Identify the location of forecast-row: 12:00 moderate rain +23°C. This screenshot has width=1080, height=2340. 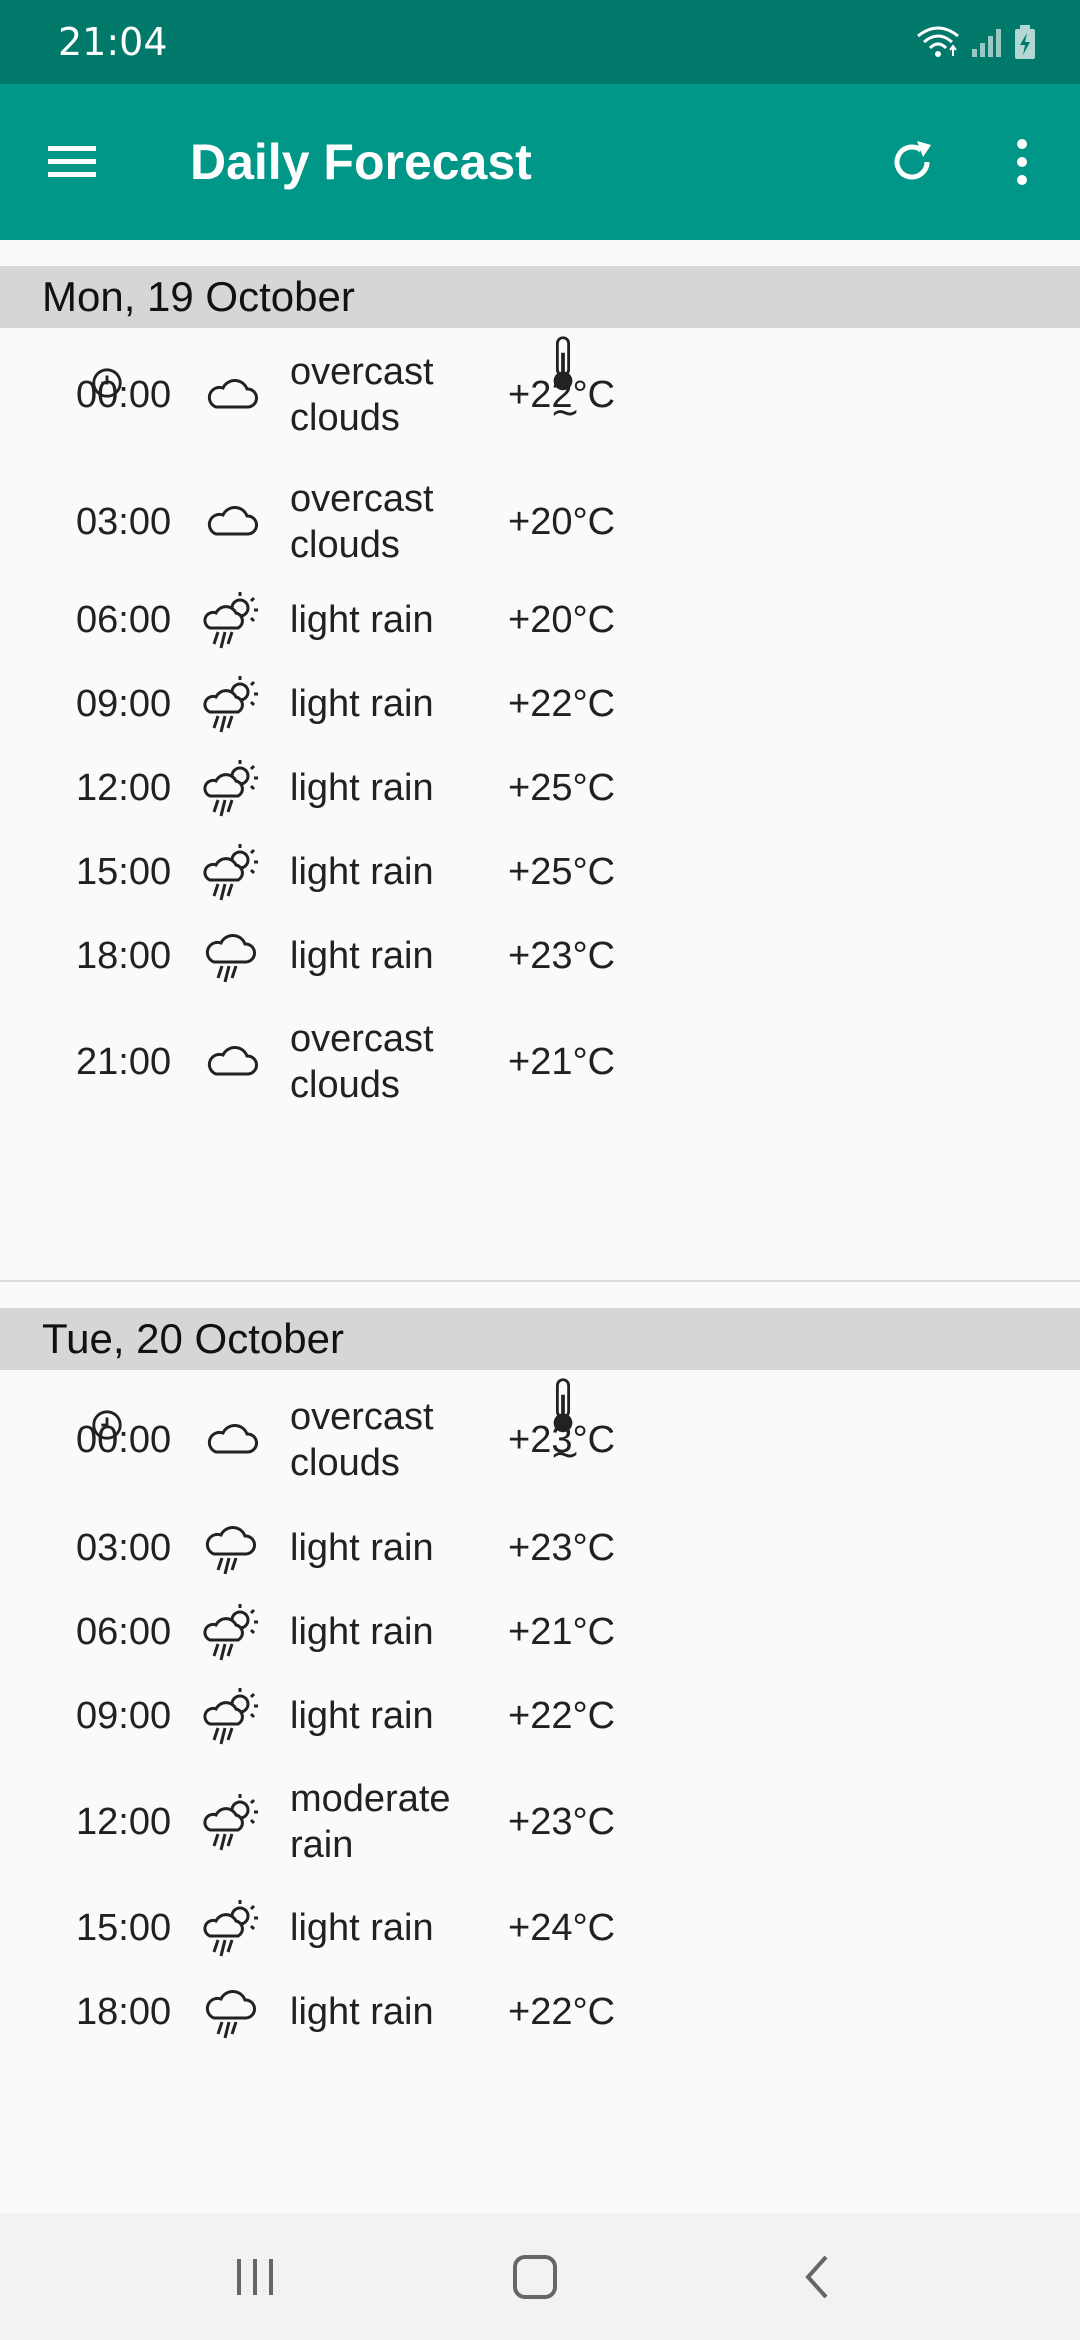
(540, 1822).